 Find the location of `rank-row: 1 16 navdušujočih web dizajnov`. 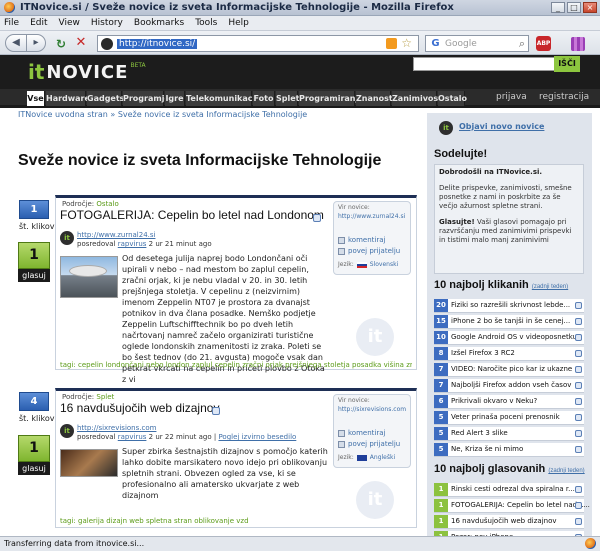

rank-row: 1 16 navdušujočih web dizajnov is located at coordinates (509, 522).